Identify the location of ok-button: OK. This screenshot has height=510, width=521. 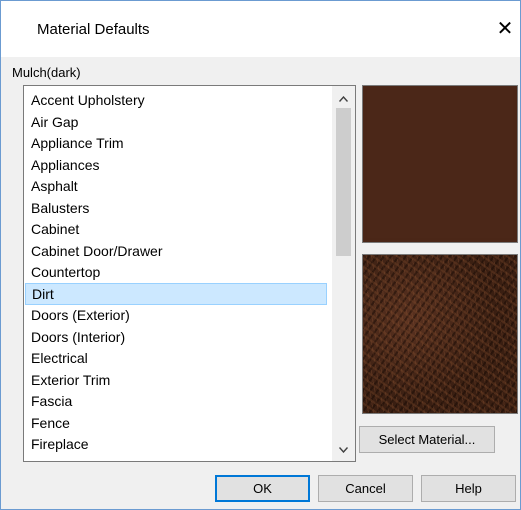
(262, 488).